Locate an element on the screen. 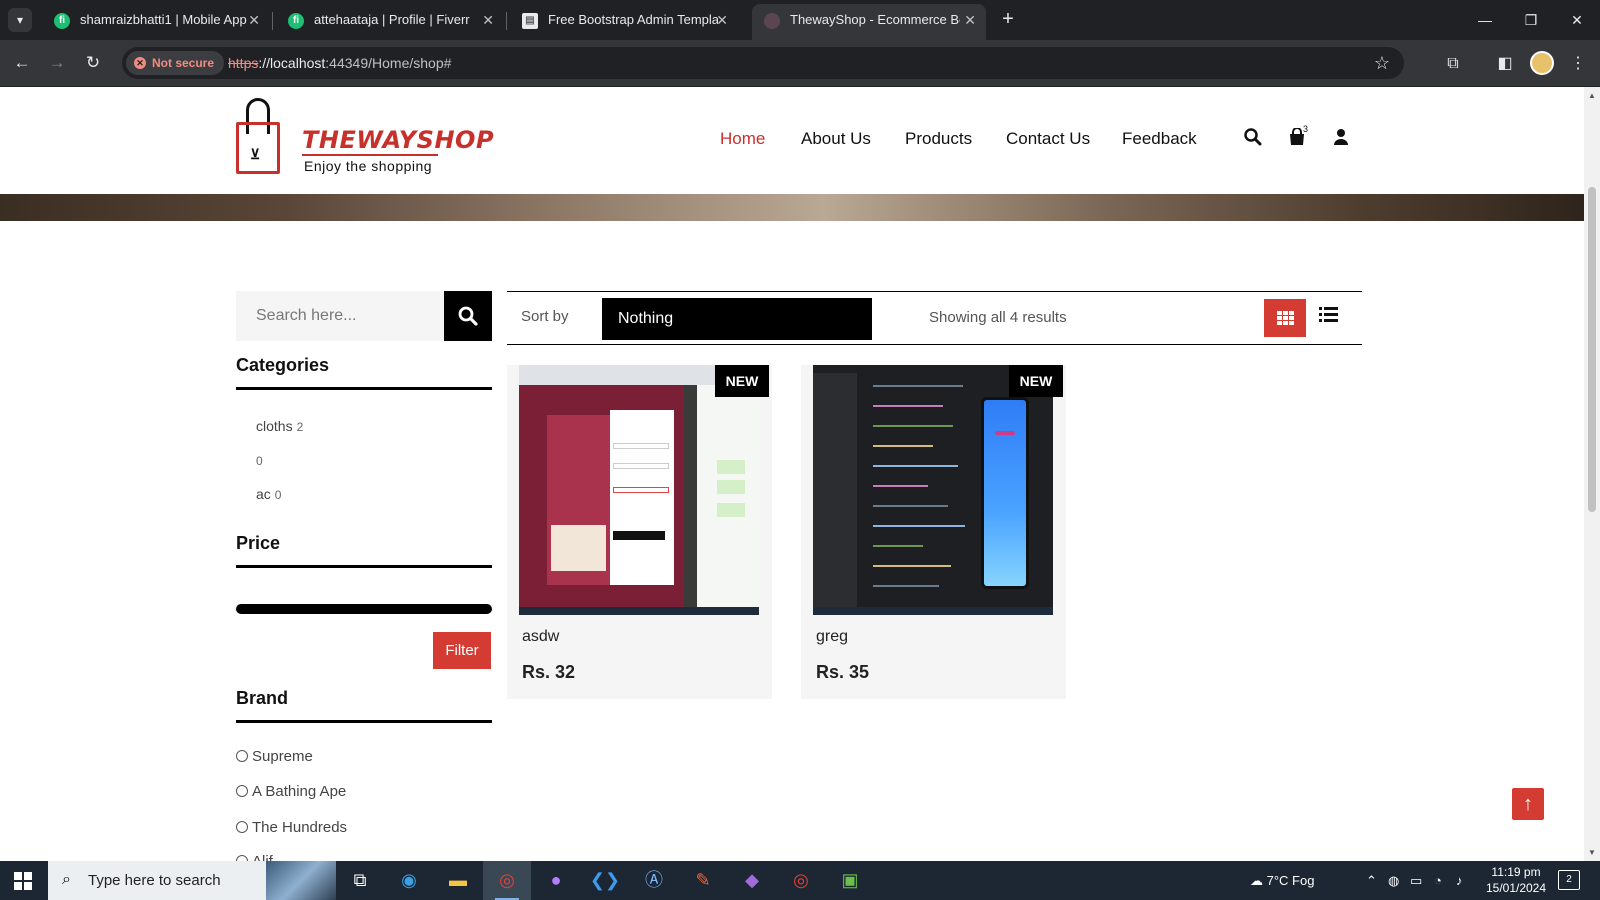 This screenshot has width=1600, height=900. site-logo: ⊻ THEWAYSHOP Enjoy the shopping is located at coordinates (365, 139).